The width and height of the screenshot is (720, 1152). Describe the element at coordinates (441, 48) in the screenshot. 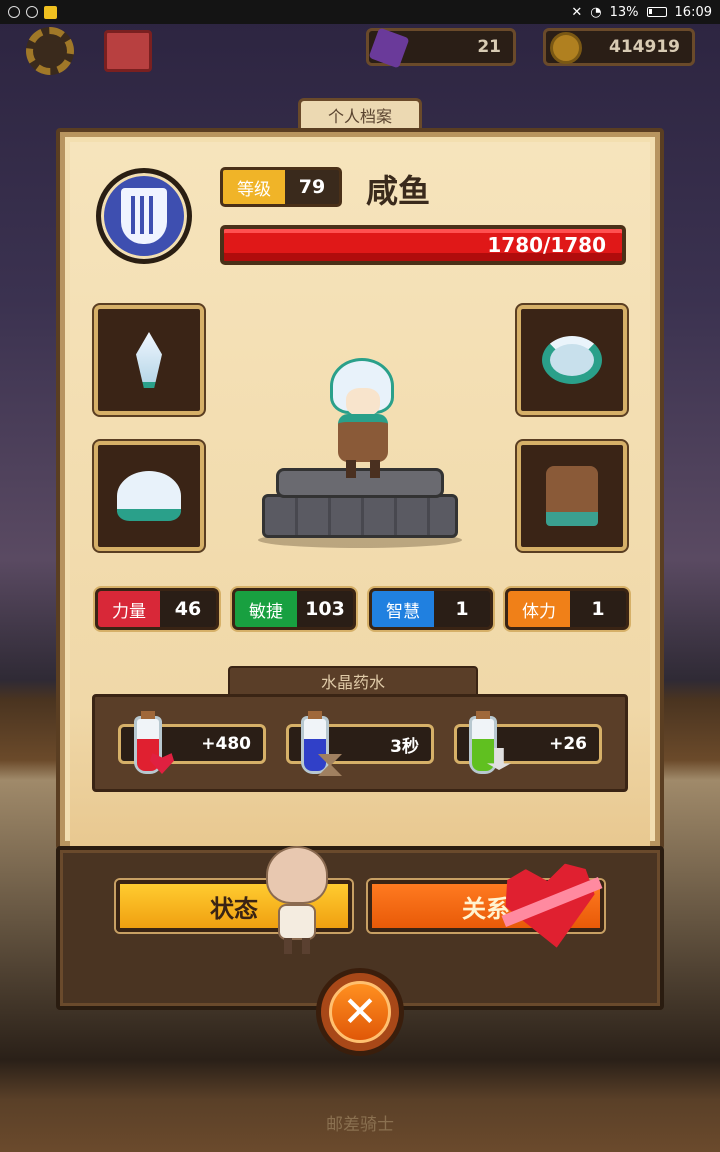

I see `gem-counter: 21` at that location.